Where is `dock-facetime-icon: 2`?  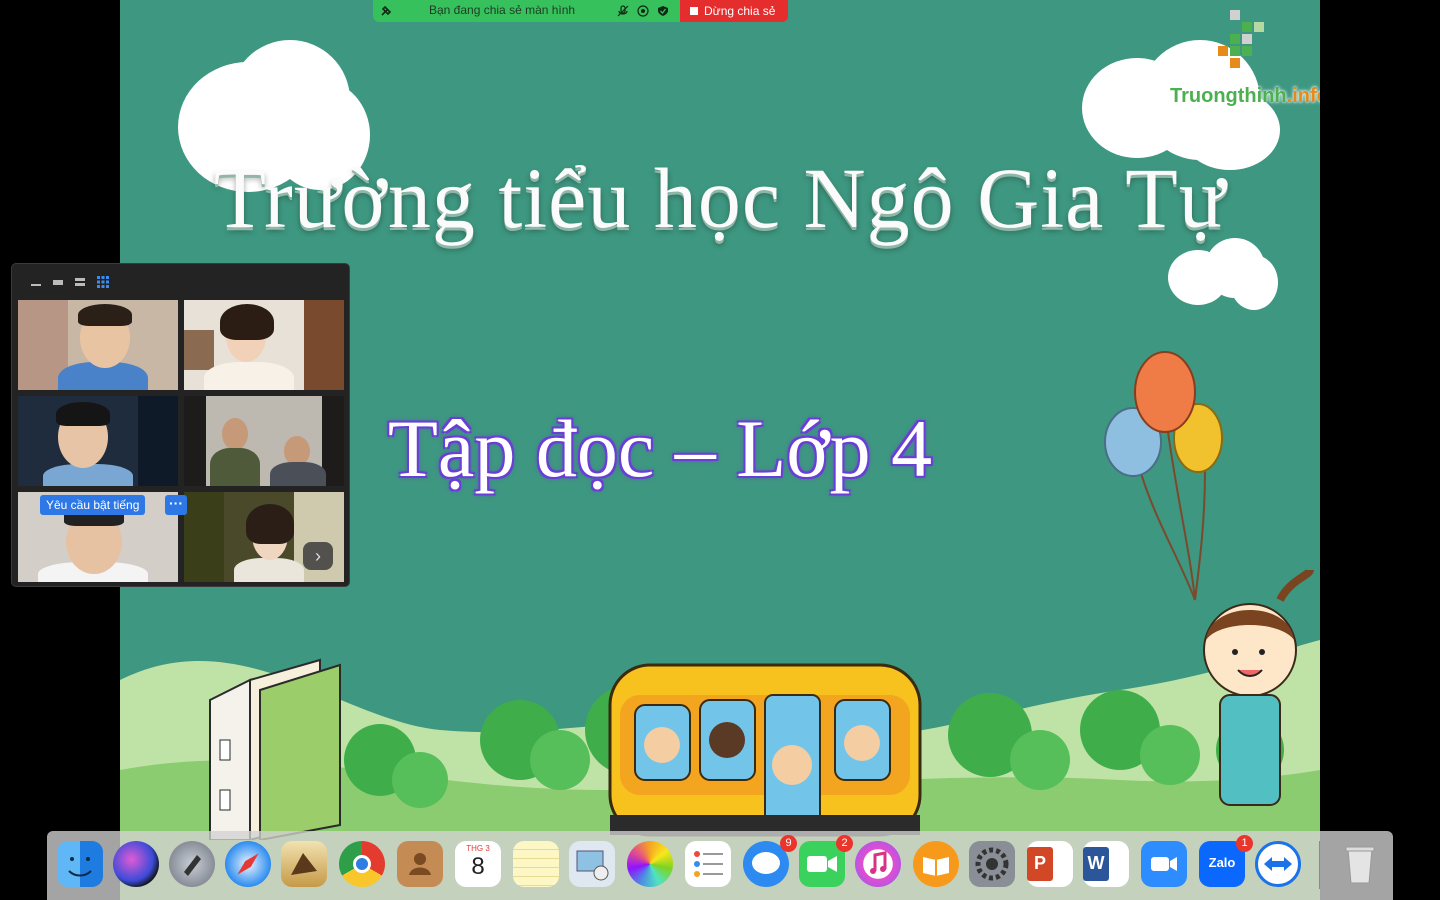 dock-facetime-icon: 2 is located at coordinates (826, 861).